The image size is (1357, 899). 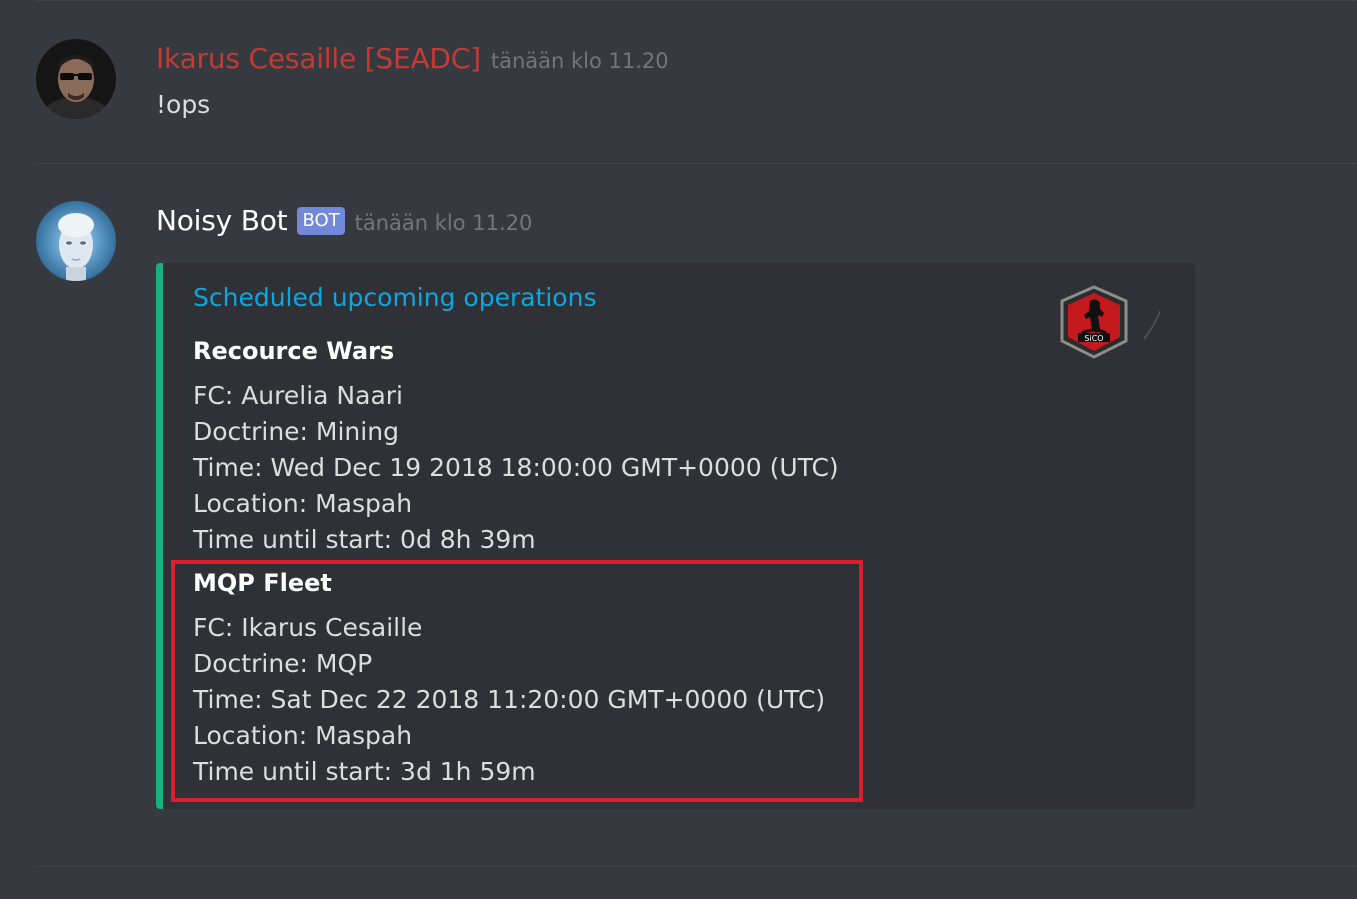 What do you see at coordinates (294, 351) in the screenshot?
I see `embed-field-name: Recource Wars` at bounding box center [294, 351].